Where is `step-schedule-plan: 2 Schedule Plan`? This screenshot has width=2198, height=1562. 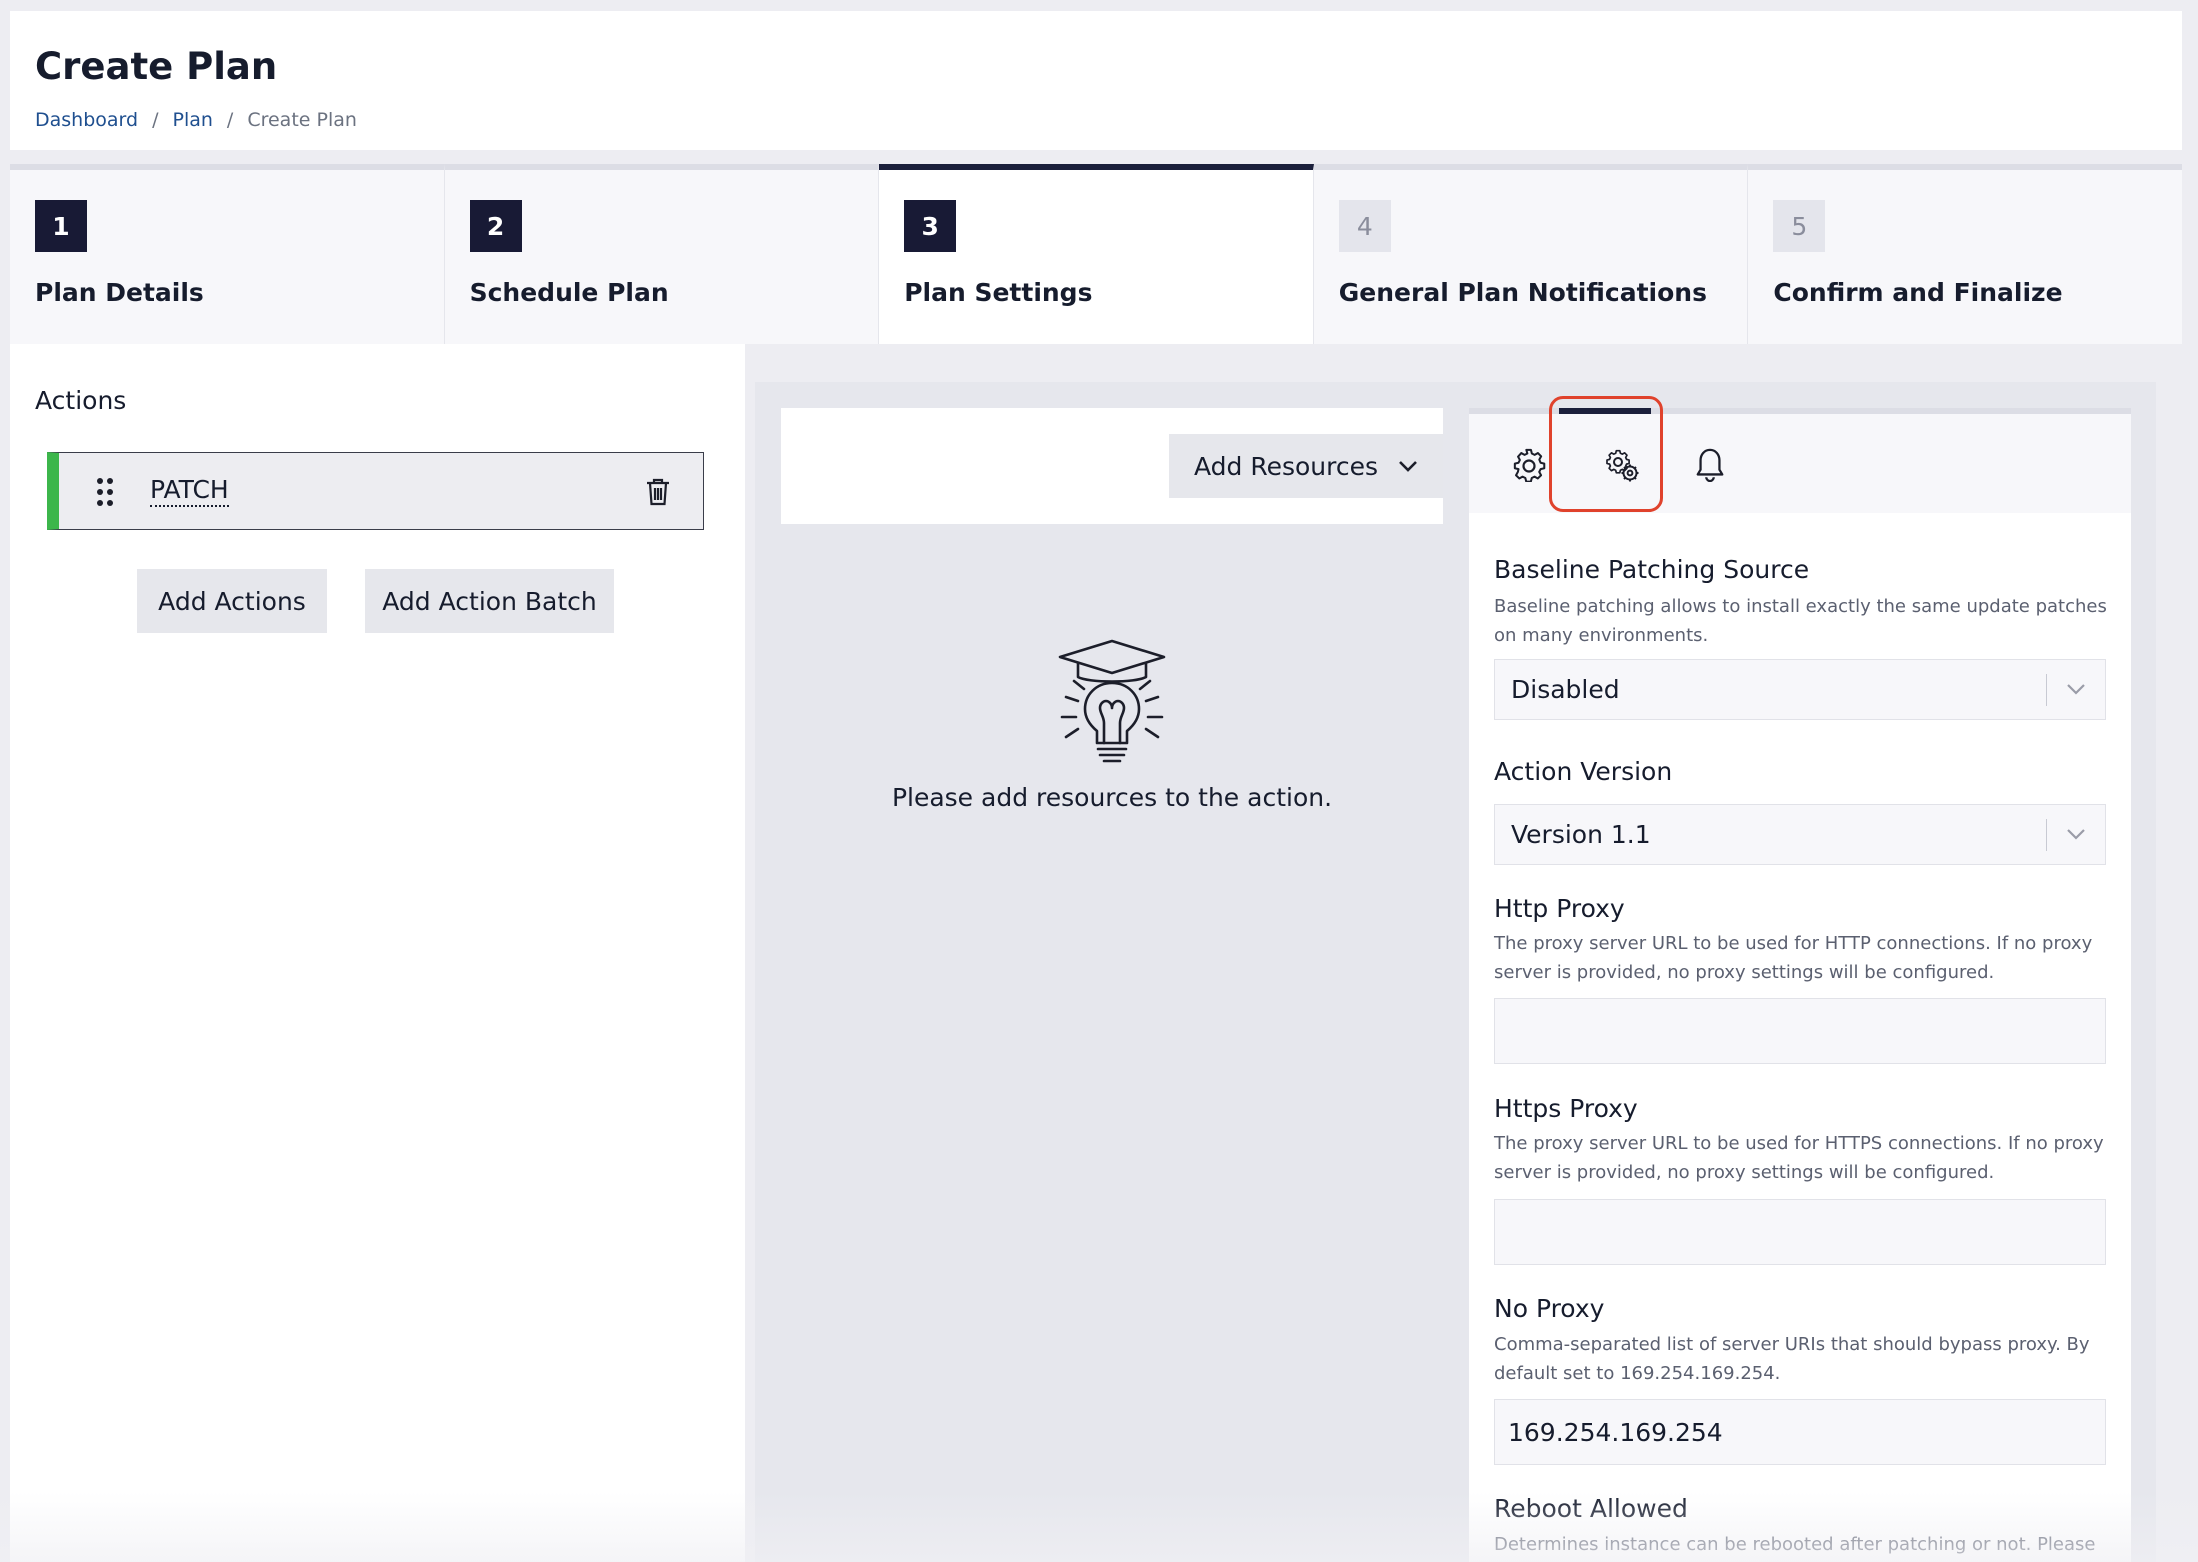 step-schedule-plan: 2 Schedule Plan is located at coordinates (662, 254).